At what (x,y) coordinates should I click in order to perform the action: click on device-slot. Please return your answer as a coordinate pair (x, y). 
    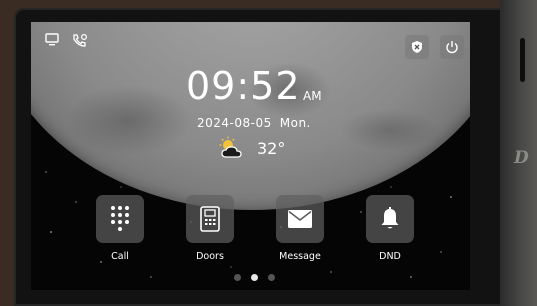
    Looking at the image, I should click on (522, 60).